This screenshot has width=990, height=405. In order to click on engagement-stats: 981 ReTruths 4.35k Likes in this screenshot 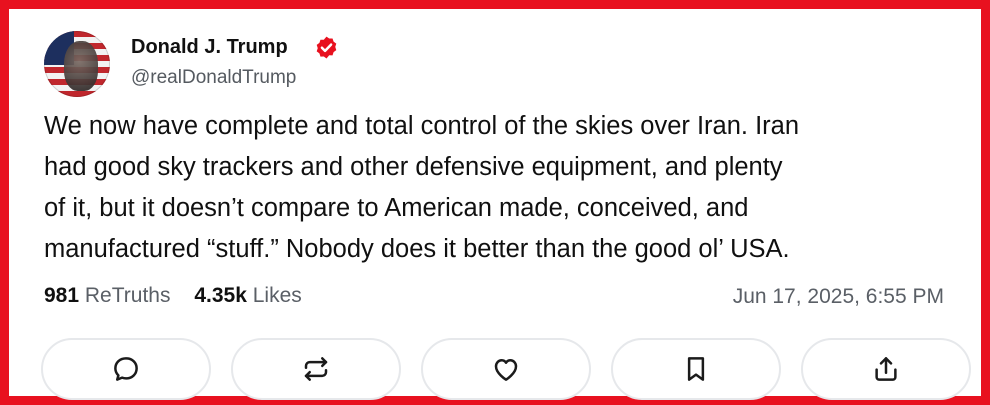, I will do `click(182, 296)`.